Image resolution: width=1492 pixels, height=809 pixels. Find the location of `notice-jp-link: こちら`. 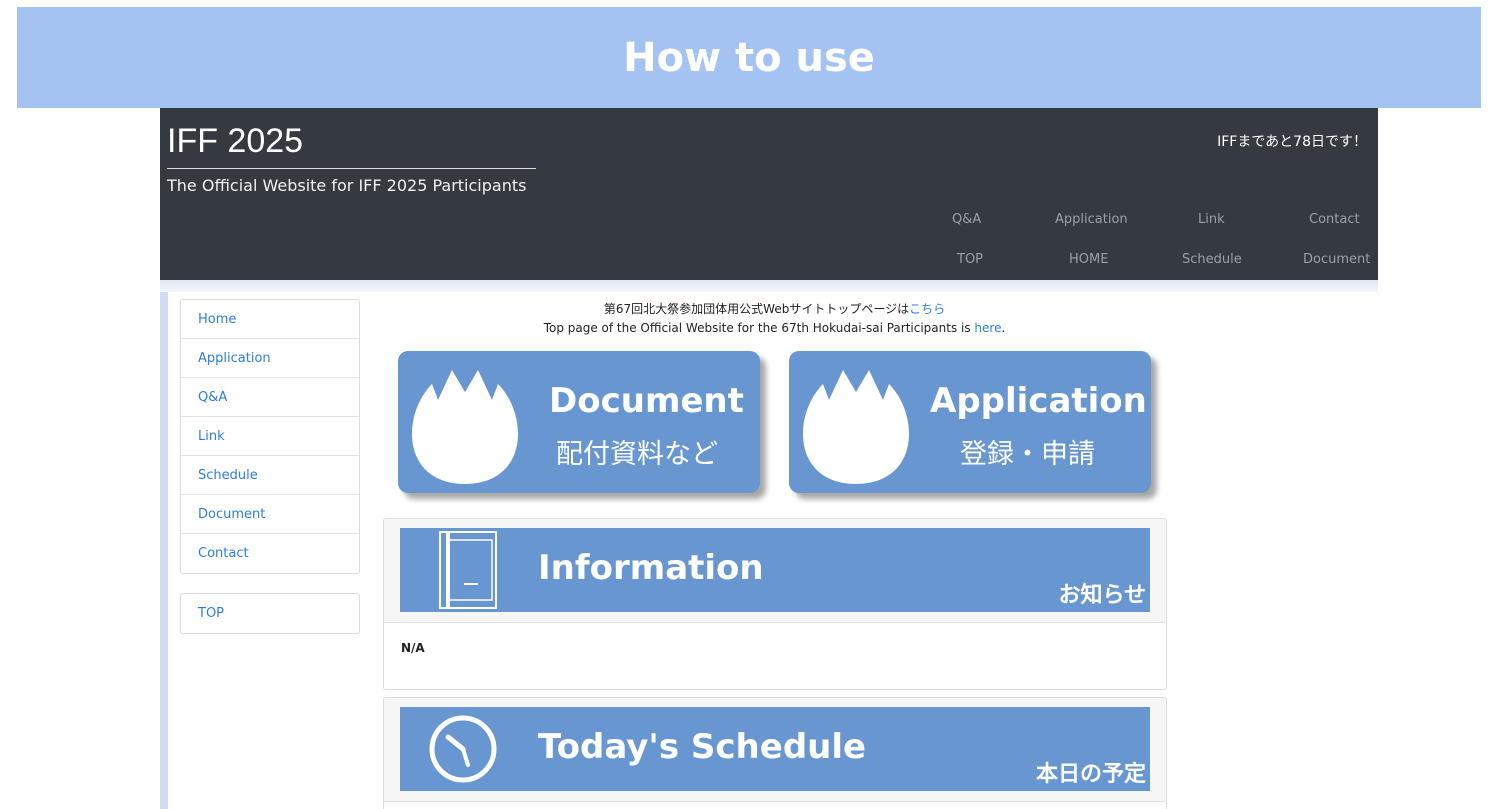

notice-jp-link: こちら is located at coordinates (927, 309).